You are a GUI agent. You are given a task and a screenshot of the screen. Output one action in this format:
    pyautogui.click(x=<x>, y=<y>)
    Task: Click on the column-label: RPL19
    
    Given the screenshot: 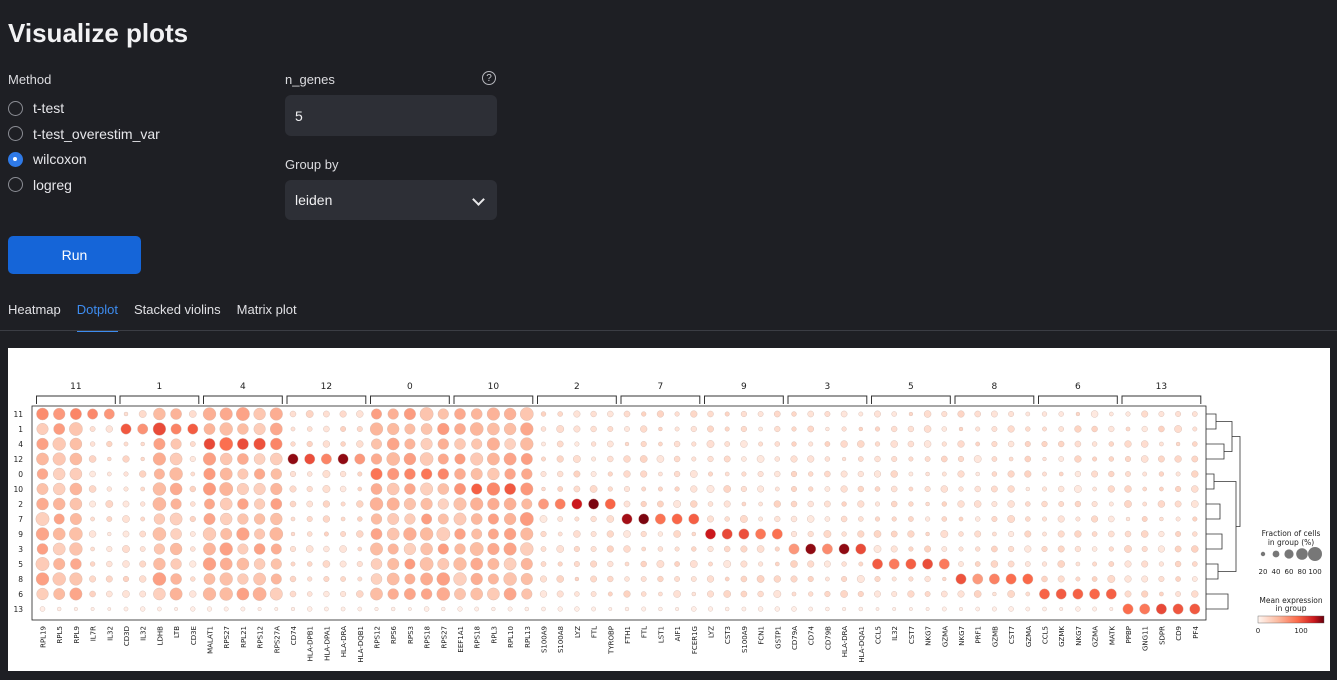 What is the action you would take?
    pyautogui.click(x=44, y=637)
    